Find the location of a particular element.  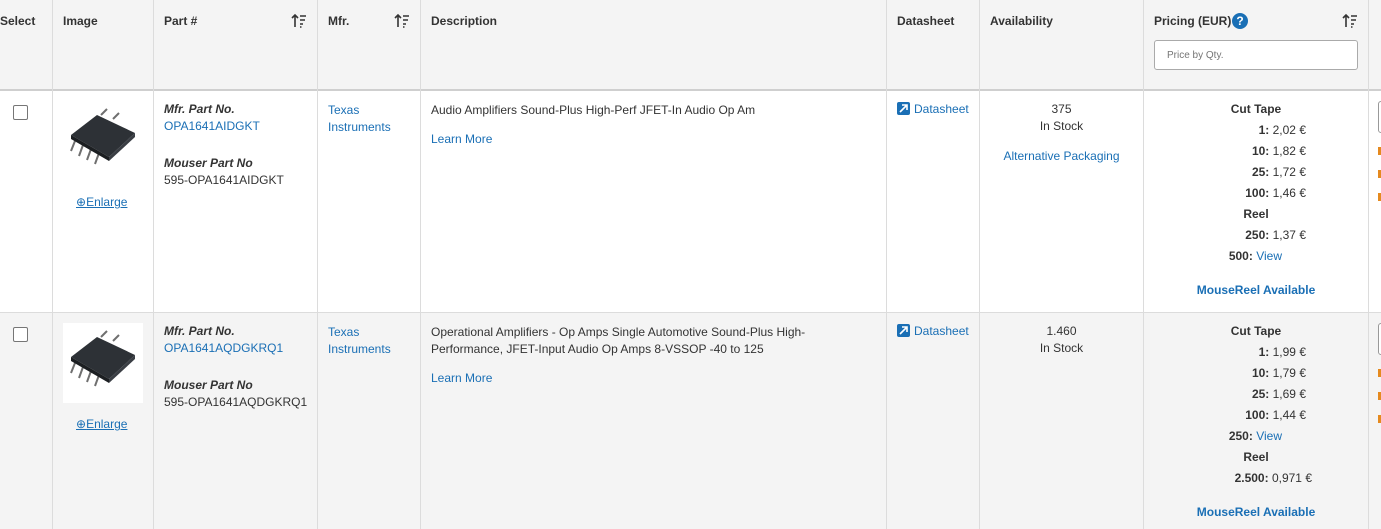

price-break: 250: View is located at coordinates (1255, 436).